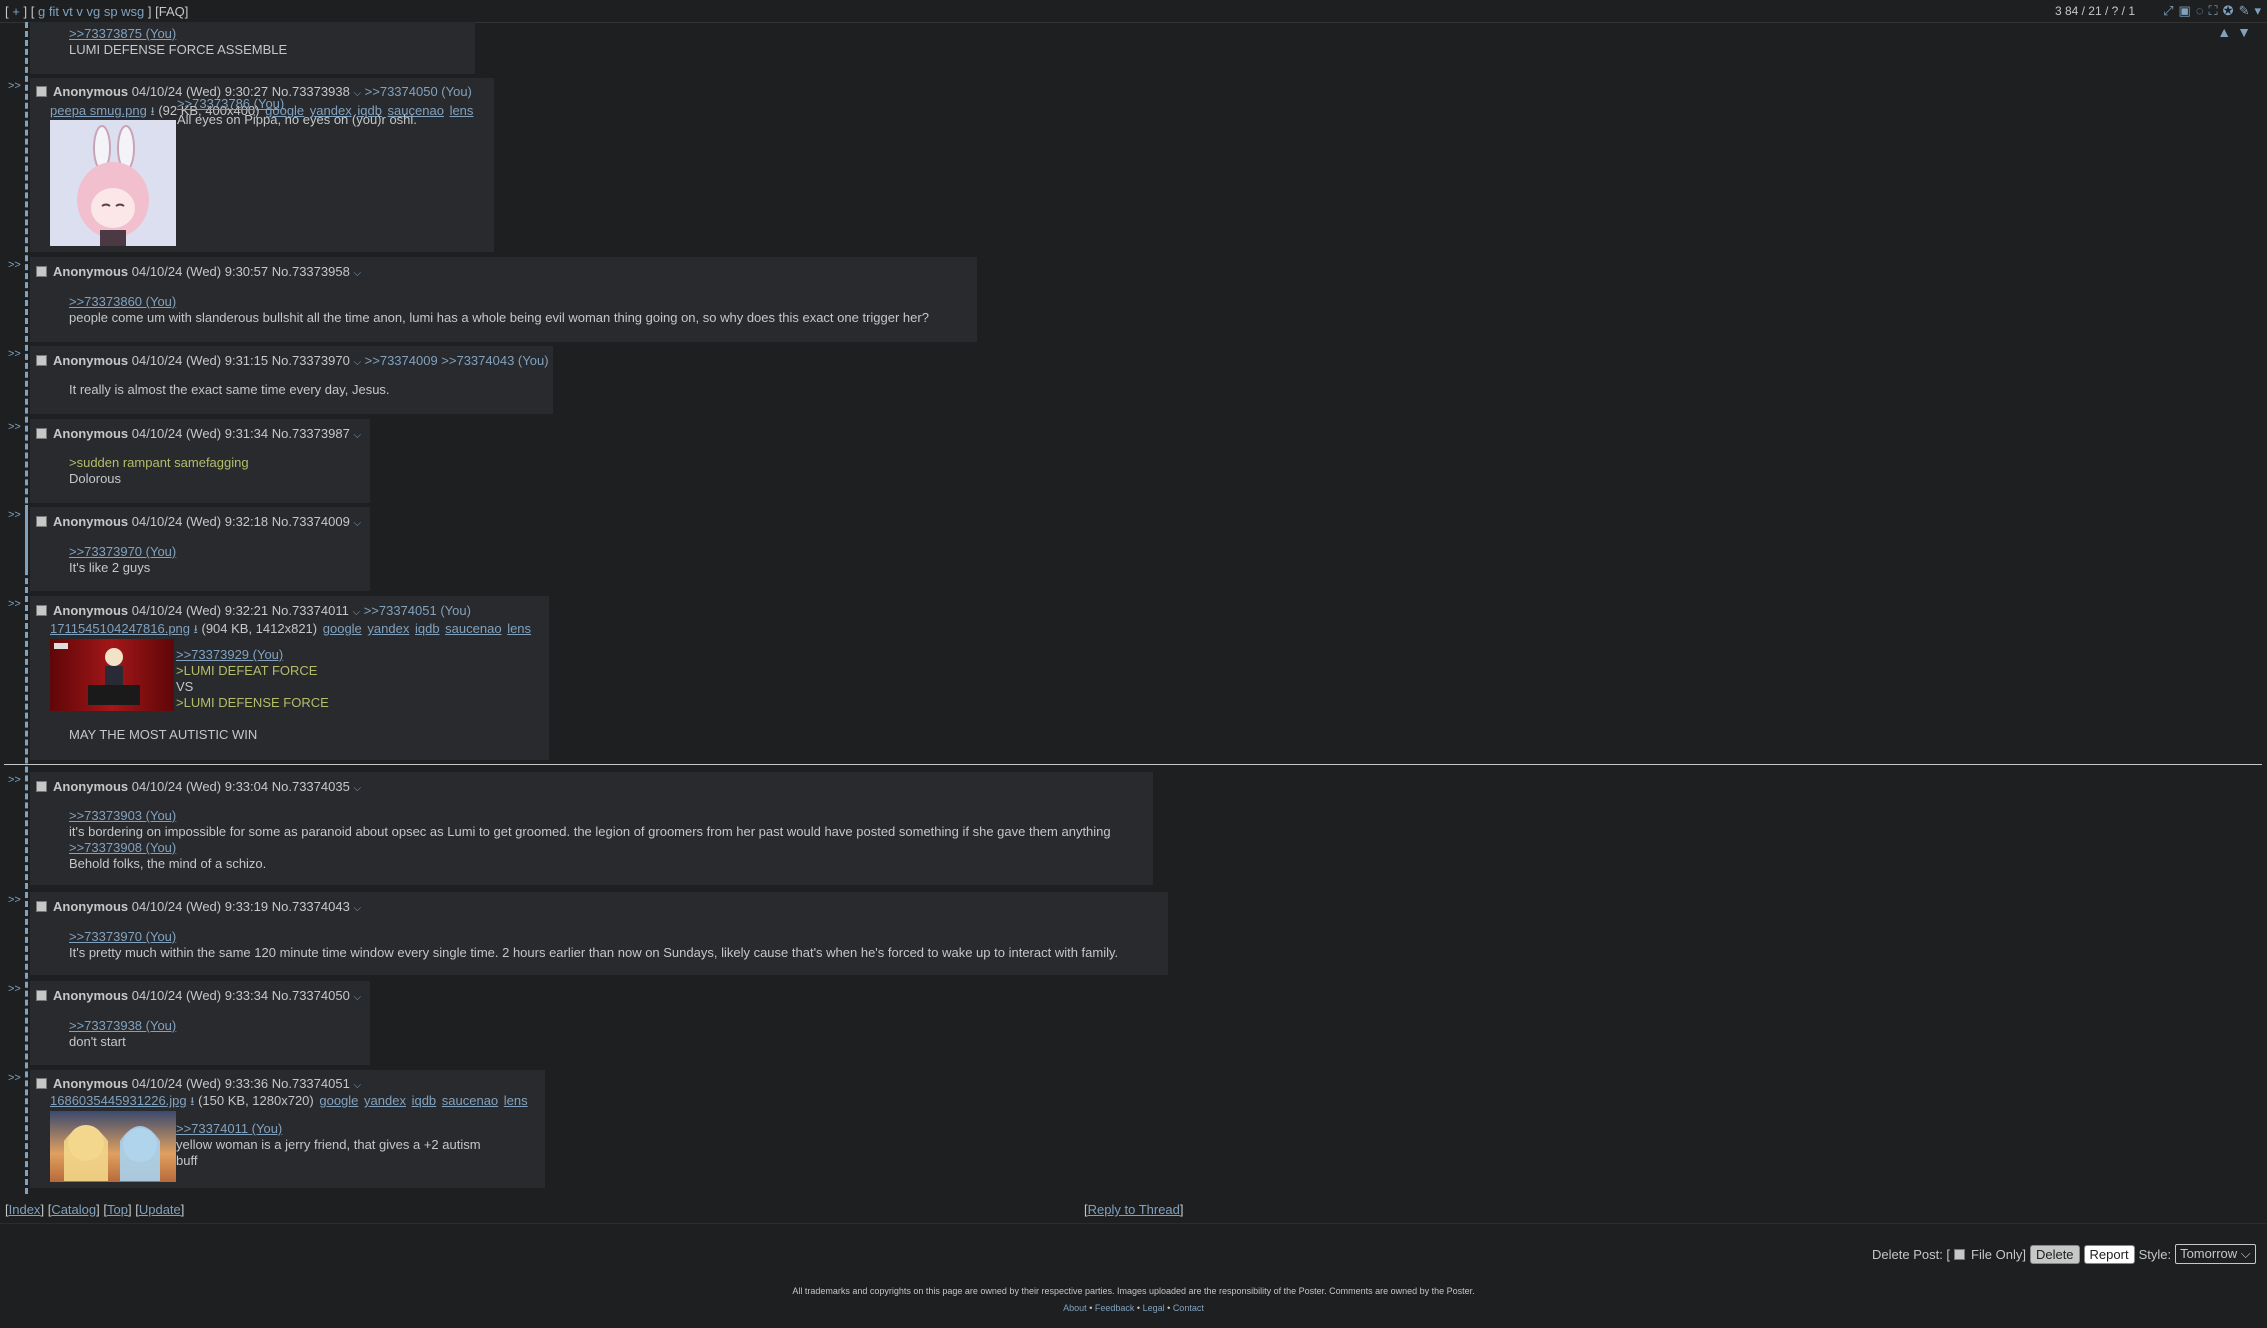 Image resolution: width=2267 pixels, height=1328 pixels. I want to click on wrench-icon: ✎, so click(2244, 11).